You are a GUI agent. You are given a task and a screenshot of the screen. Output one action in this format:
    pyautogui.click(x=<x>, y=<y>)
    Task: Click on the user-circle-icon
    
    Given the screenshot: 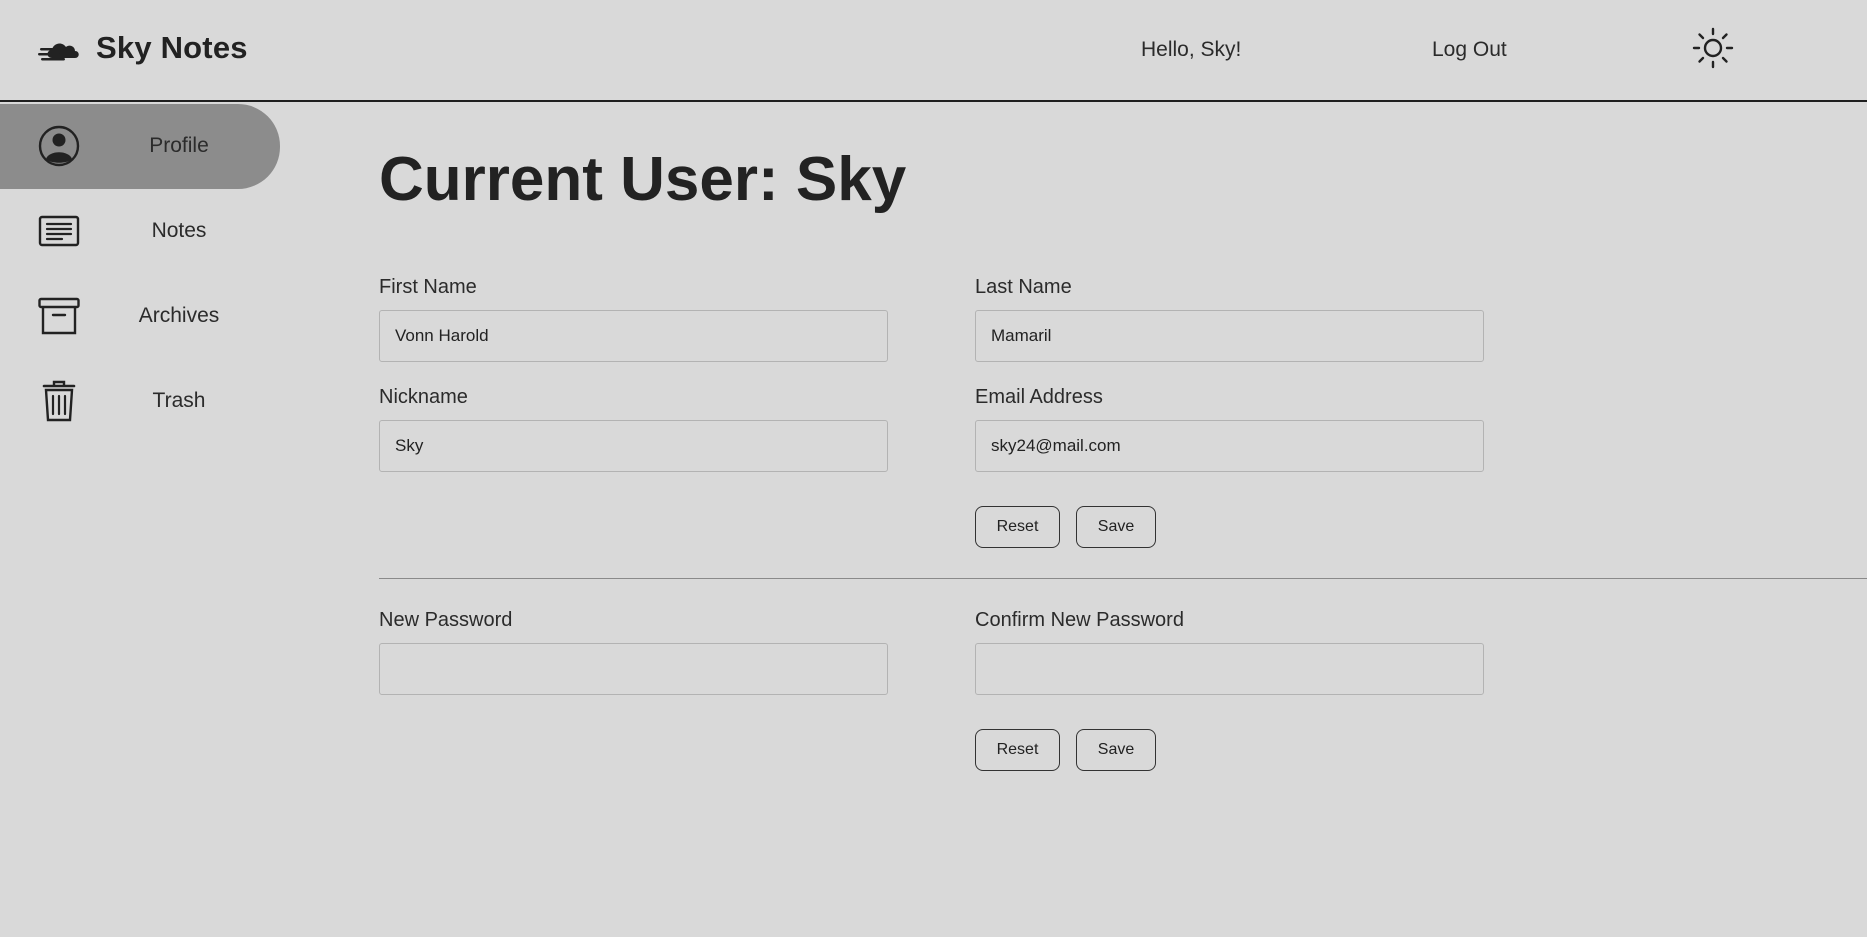 What is the action you would take?
    pyautogui.click(x=59, y=146)
    